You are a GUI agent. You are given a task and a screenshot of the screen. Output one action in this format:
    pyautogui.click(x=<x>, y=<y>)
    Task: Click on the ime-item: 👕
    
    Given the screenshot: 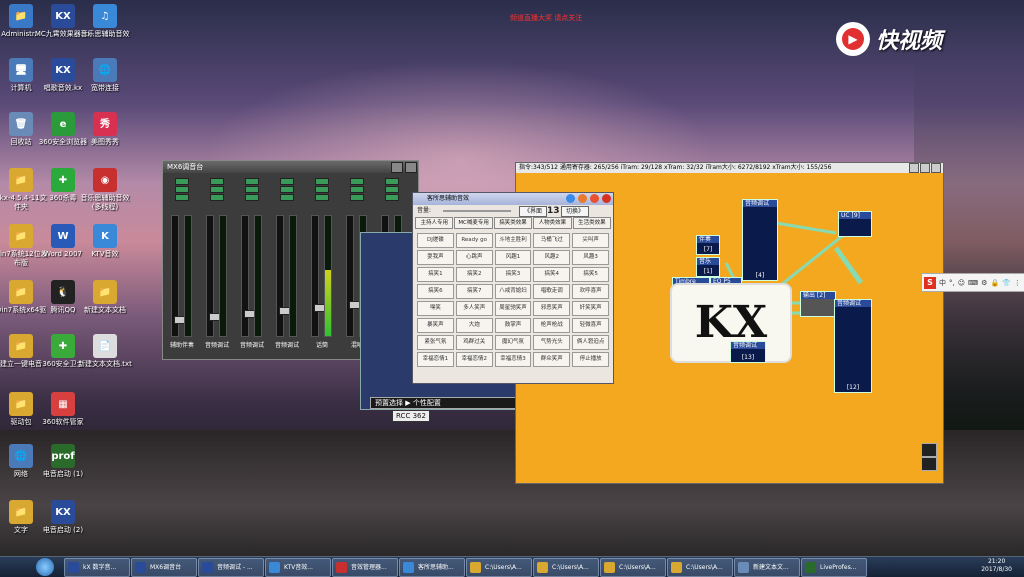 What is the action you would take?
    pyautogui.click(x=1006, y=283)
    